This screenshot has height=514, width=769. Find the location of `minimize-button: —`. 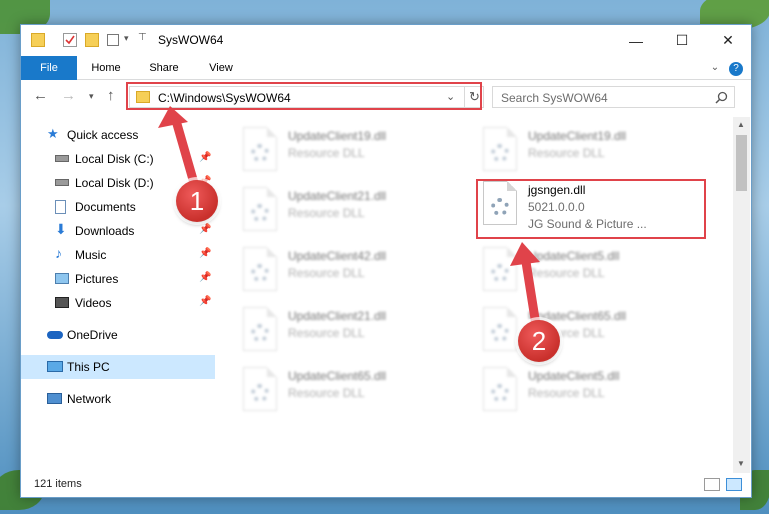

minimize-button: — is located at coordinates (636, 40).